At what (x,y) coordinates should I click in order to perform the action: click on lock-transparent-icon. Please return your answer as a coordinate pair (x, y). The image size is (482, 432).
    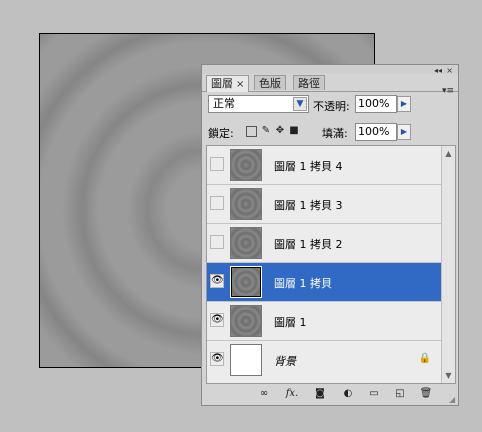
    Looking at the image, I should click on (251, 131).